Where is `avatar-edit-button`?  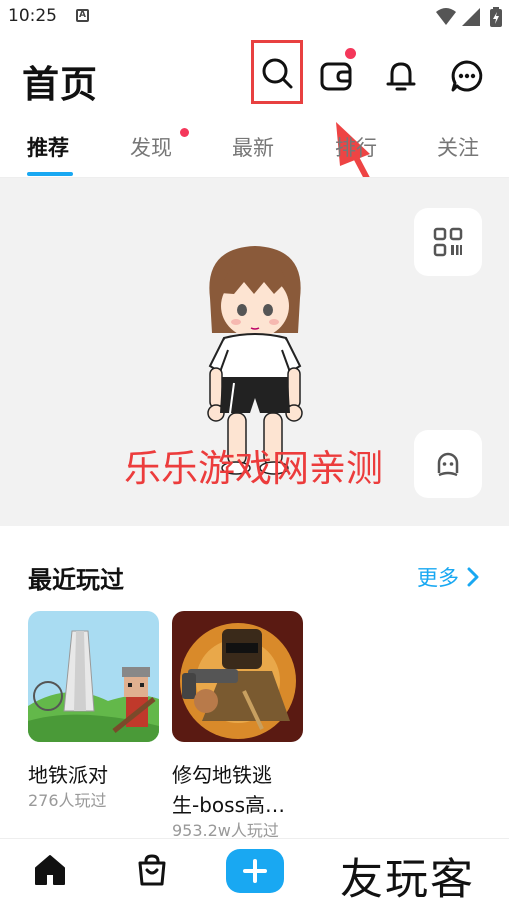
avatar-edit-button is located at coordinates (448, 464).